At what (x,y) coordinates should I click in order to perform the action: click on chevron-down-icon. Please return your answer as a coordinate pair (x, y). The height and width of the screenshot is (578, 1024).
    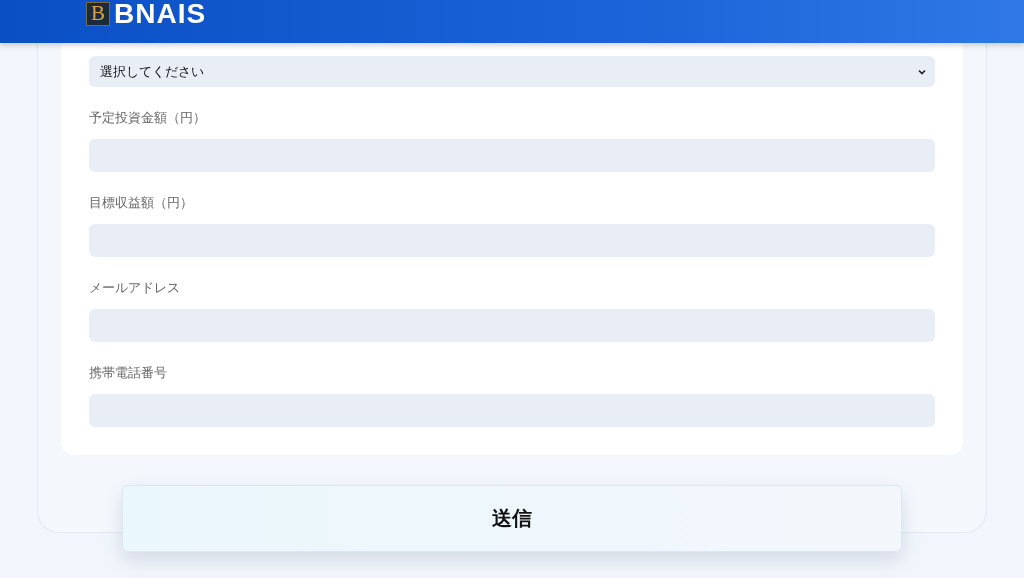
    Looking at the image, I should click on (922, 71).